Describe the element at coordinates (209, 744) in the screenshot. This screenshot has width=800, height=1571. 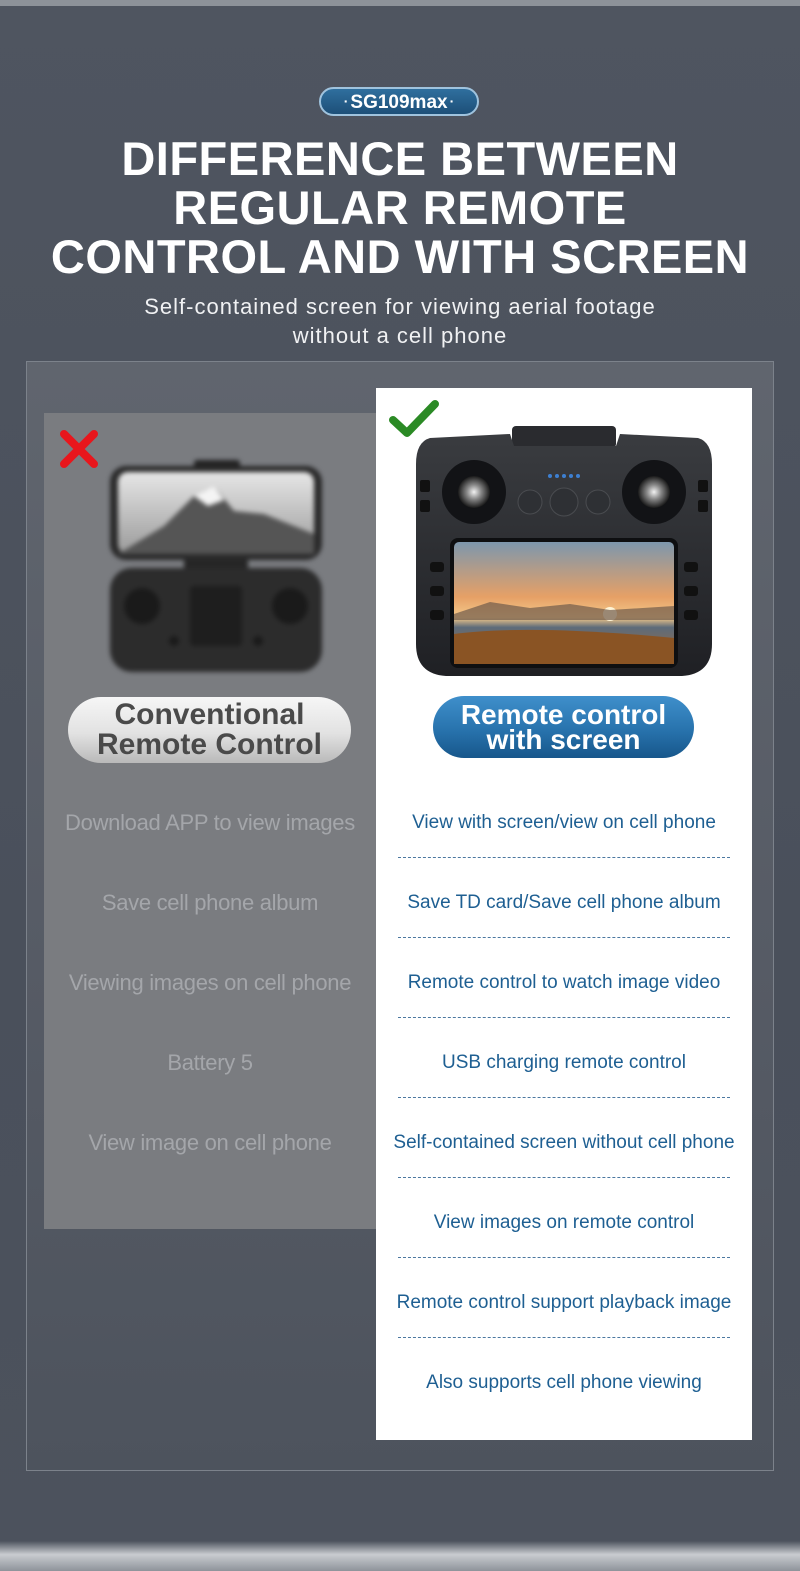
I see `conventional-title-line-2: Remote Control` at that location.